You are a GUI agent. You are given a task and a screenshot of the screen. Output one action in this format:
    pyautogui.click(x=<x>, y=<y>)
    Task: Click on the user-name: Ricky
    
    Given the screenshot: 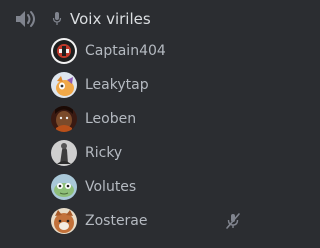 What is the action you would take?
    pyautogui.click(x=104, y=153)
    